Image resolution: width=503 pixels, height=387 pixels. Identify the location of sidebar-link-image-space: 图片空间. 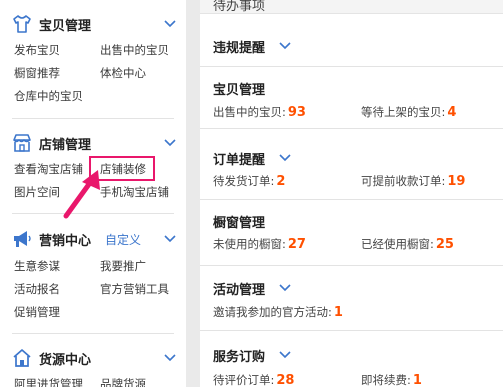
(37, 192).